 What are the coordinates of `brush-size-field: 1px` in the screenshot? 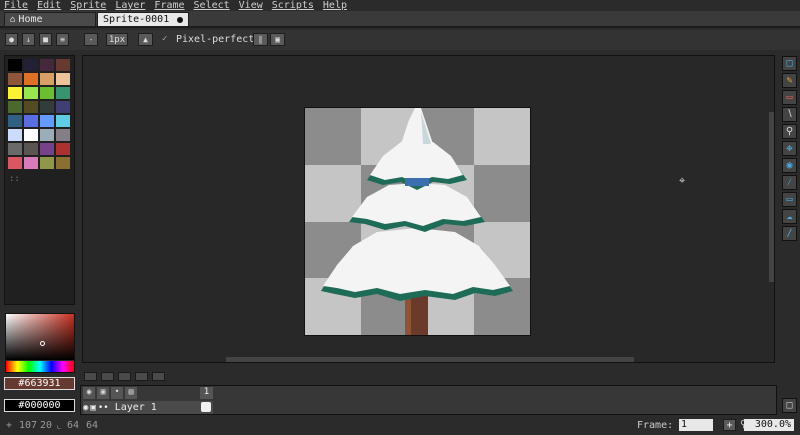 It's located at (117, 39).